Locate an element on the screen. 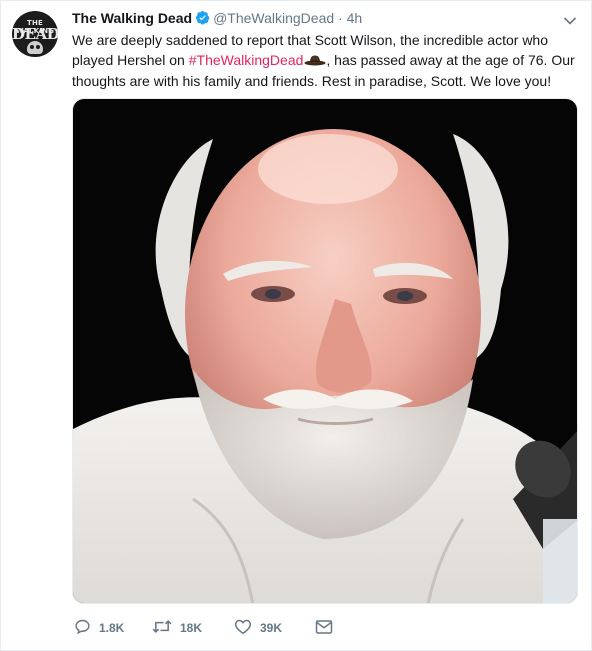 This screenshot has height=651, width=592. like-button: 39K is located at coordinates (258, 628).